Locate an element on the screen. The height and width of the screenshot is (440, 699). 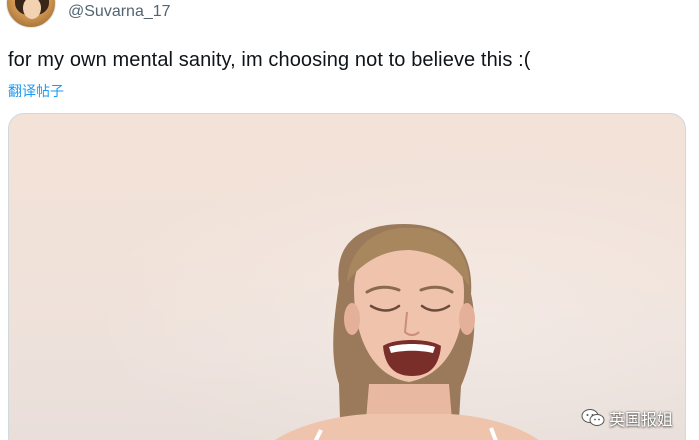
user-avatar is located at coordinates (31, 14).